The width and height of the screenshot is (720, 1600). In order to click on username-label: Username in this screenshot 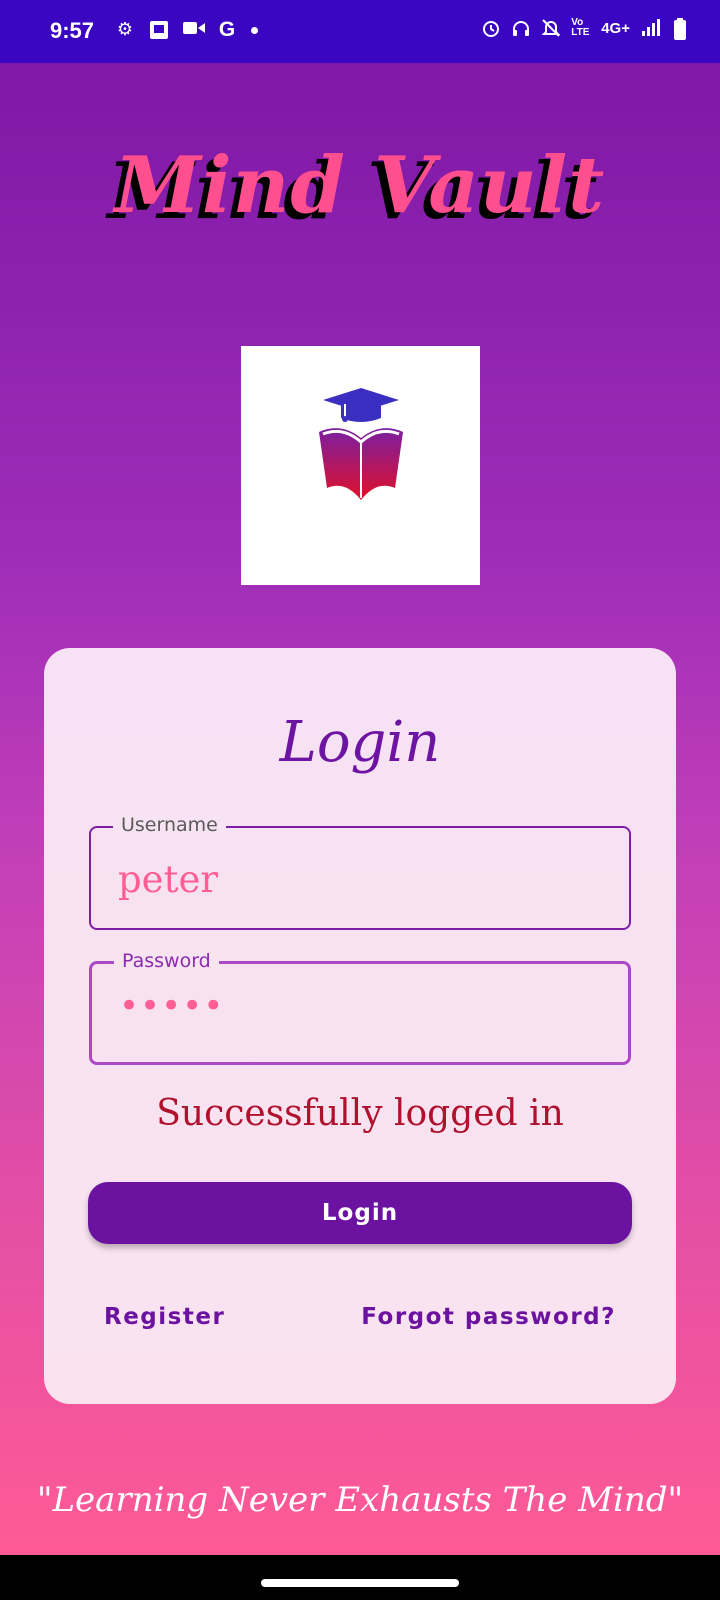, I will do `click(169, 825)`.